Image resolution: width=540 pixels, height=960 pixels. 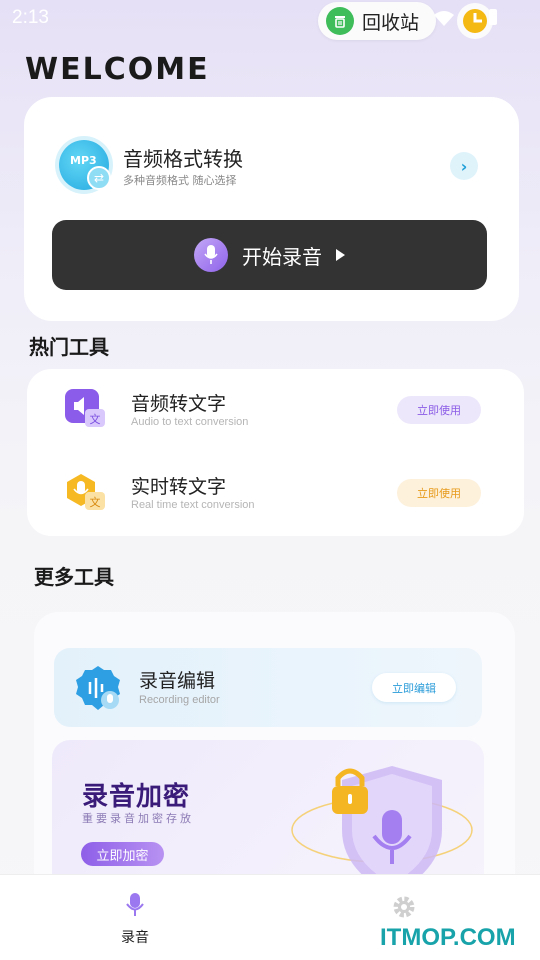 What do you see at coordinates (69, 347) in the screenshot?
I see `hot-tools-title: 热门工具` at bounding box center [69, 347].